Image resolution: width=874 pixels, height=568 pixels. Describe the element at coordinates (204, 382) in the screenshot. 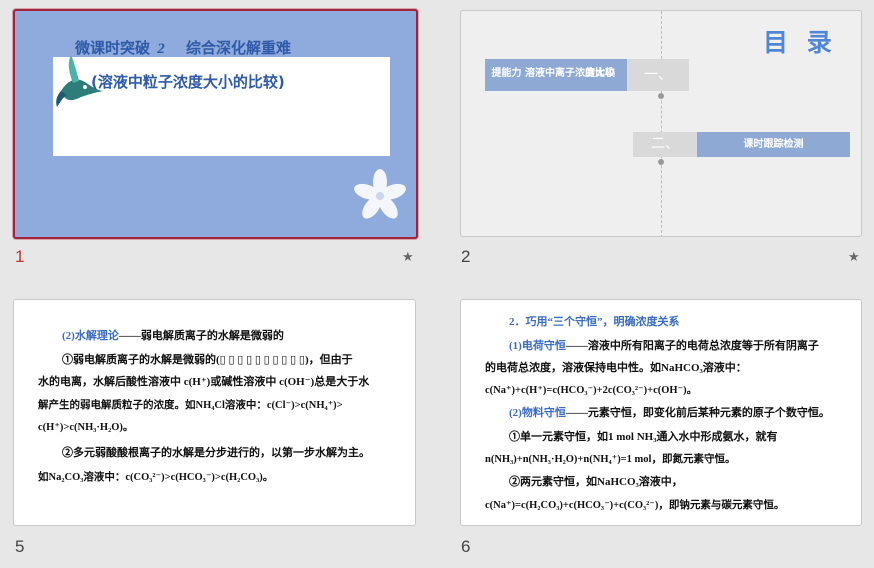

I see `slide5-line-3: 水的电离，水解后酸性溶液中 c(H⁺)或碱性溶液中 c(OH⁻)总是大于水` at that location.